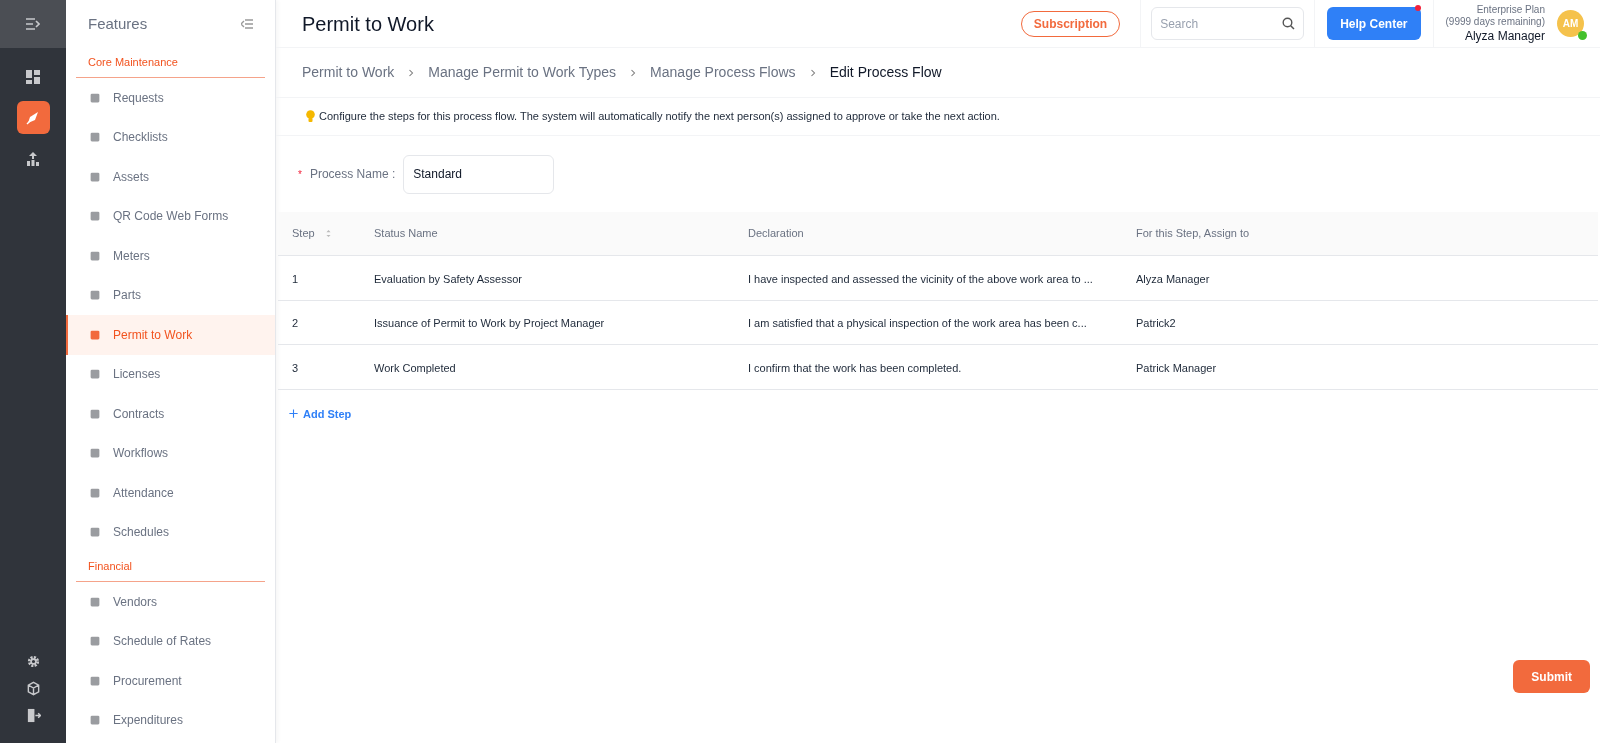 The height and width of the screenshot is (743, 1600). Describe the element at coordinates (659, 117) in the screenshot. I see `notice-text: Configure the steps for this process flow. The system will automatically notify the next person(s) assigned to approve or take the next action.` at that location.